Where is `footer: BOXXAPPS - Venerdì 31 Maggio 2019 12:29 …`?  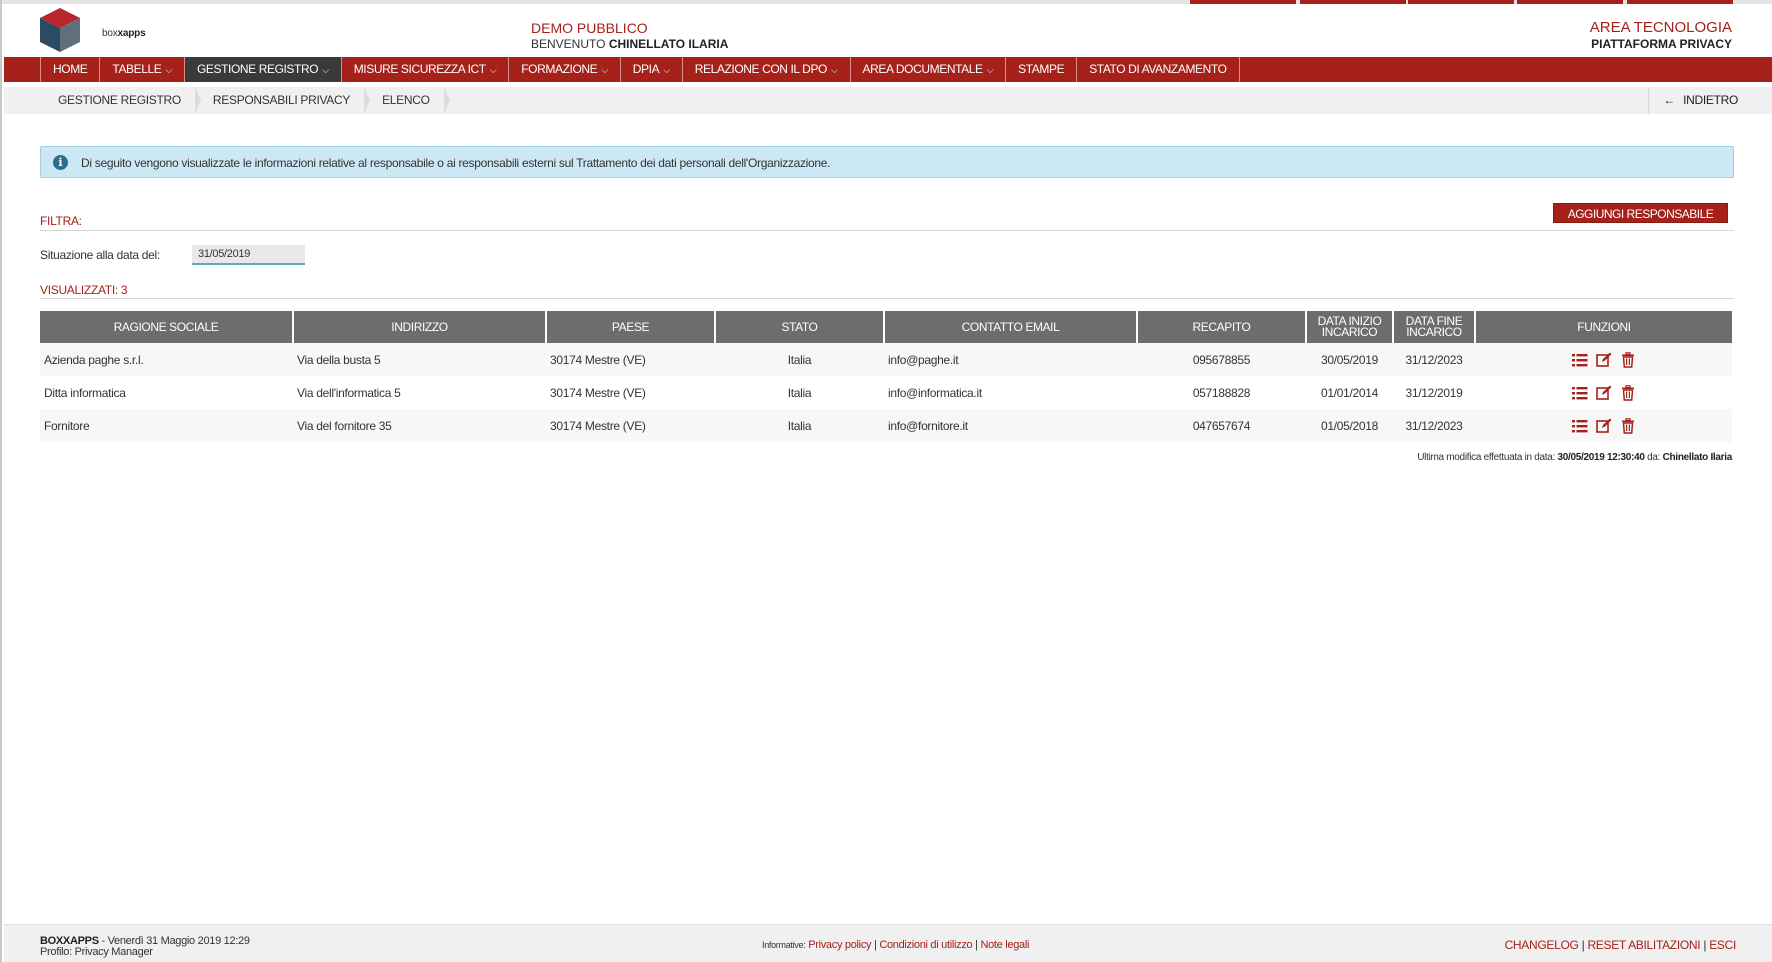
footer: BOXXAPPS - Venerdì 31 Maggio 2019 12:29 … is located at coordinates (888, 943).